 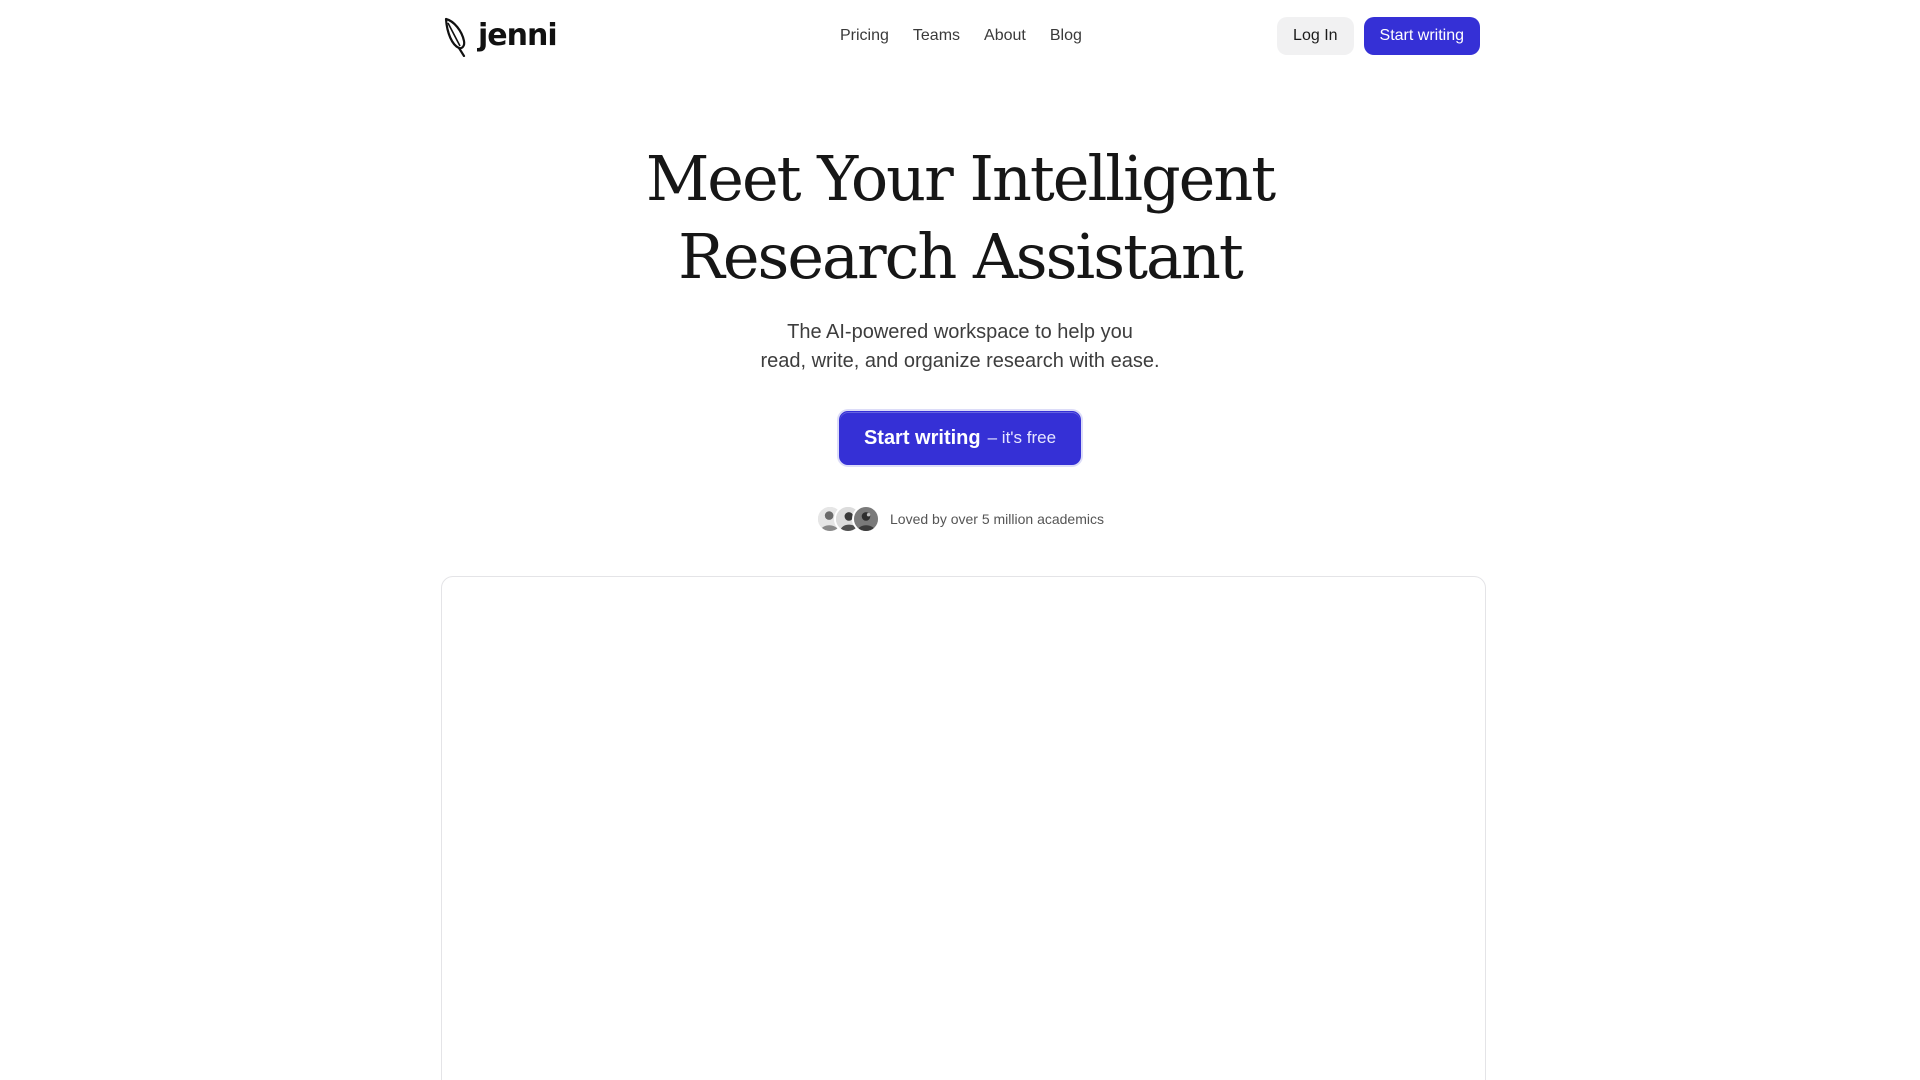 I want to click on hero-start-writing-button: Start writing – it's free, so click(x=960, y=438).